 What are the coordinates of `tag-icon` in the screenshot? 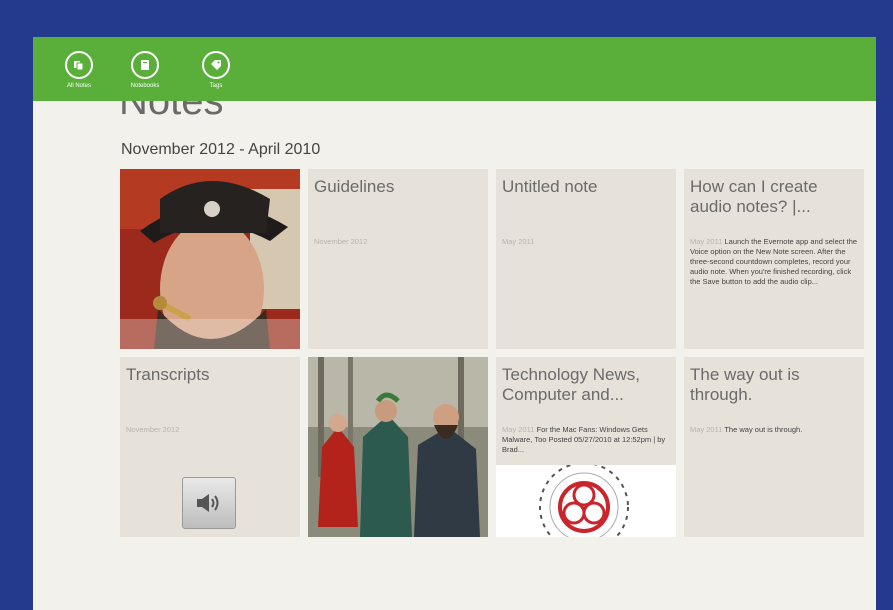 It's located at (216, 65).